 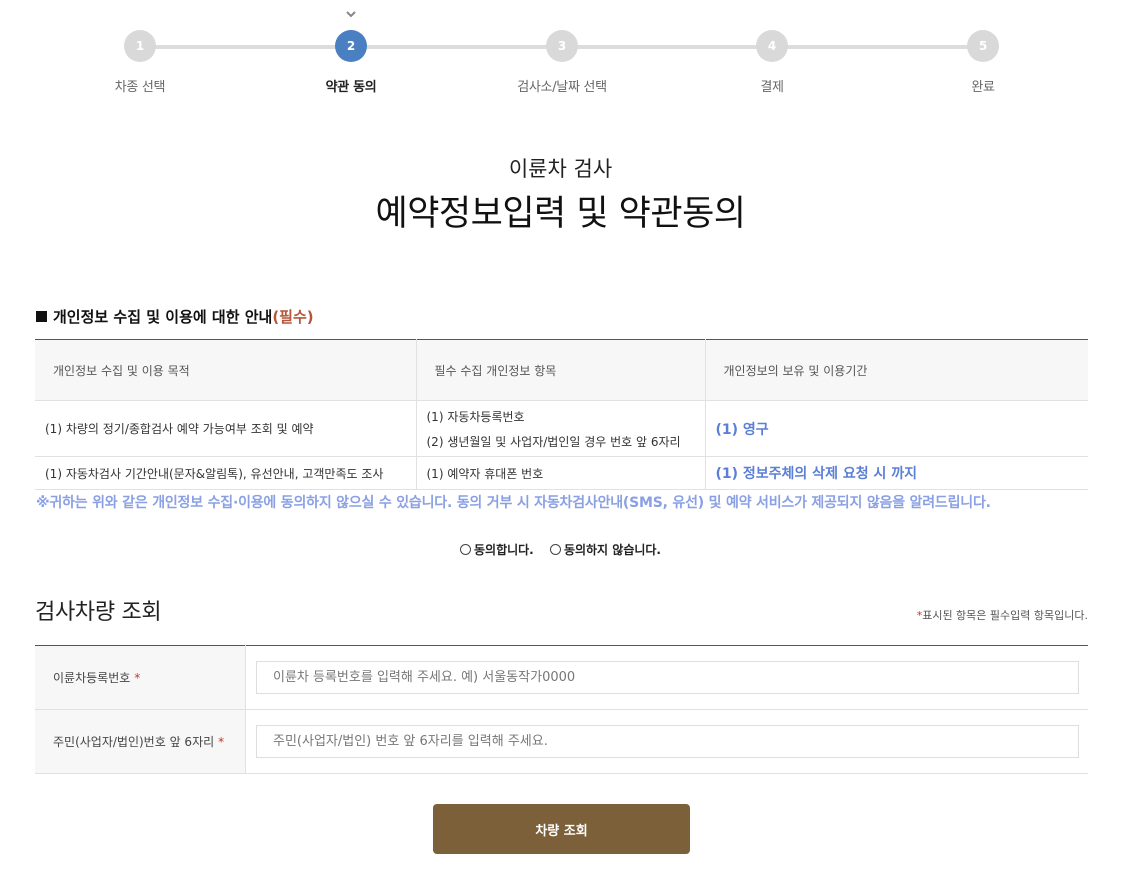 I want to click on id-number-input, so click(x=667, y=741).